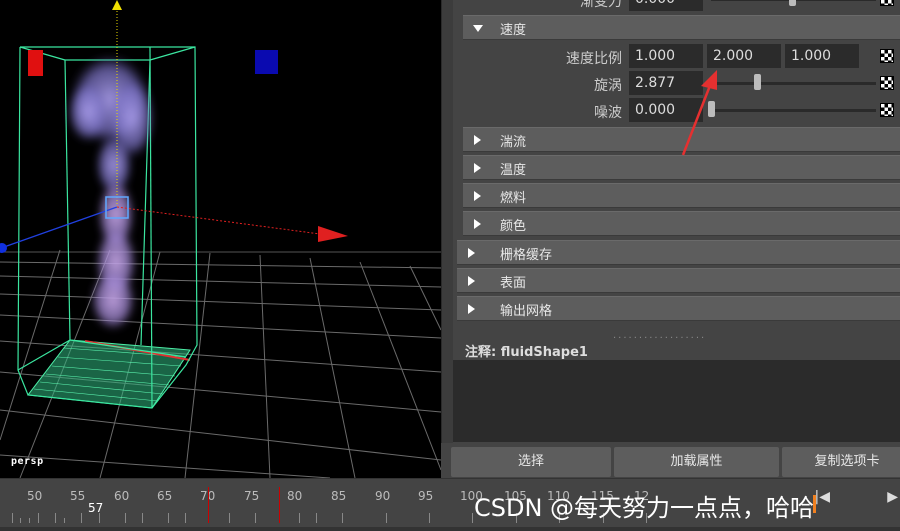 The image size is (900, 531). Describe the element at coordinates (383, 496) in the screenshot. I see `tick-label: 90` at that location.